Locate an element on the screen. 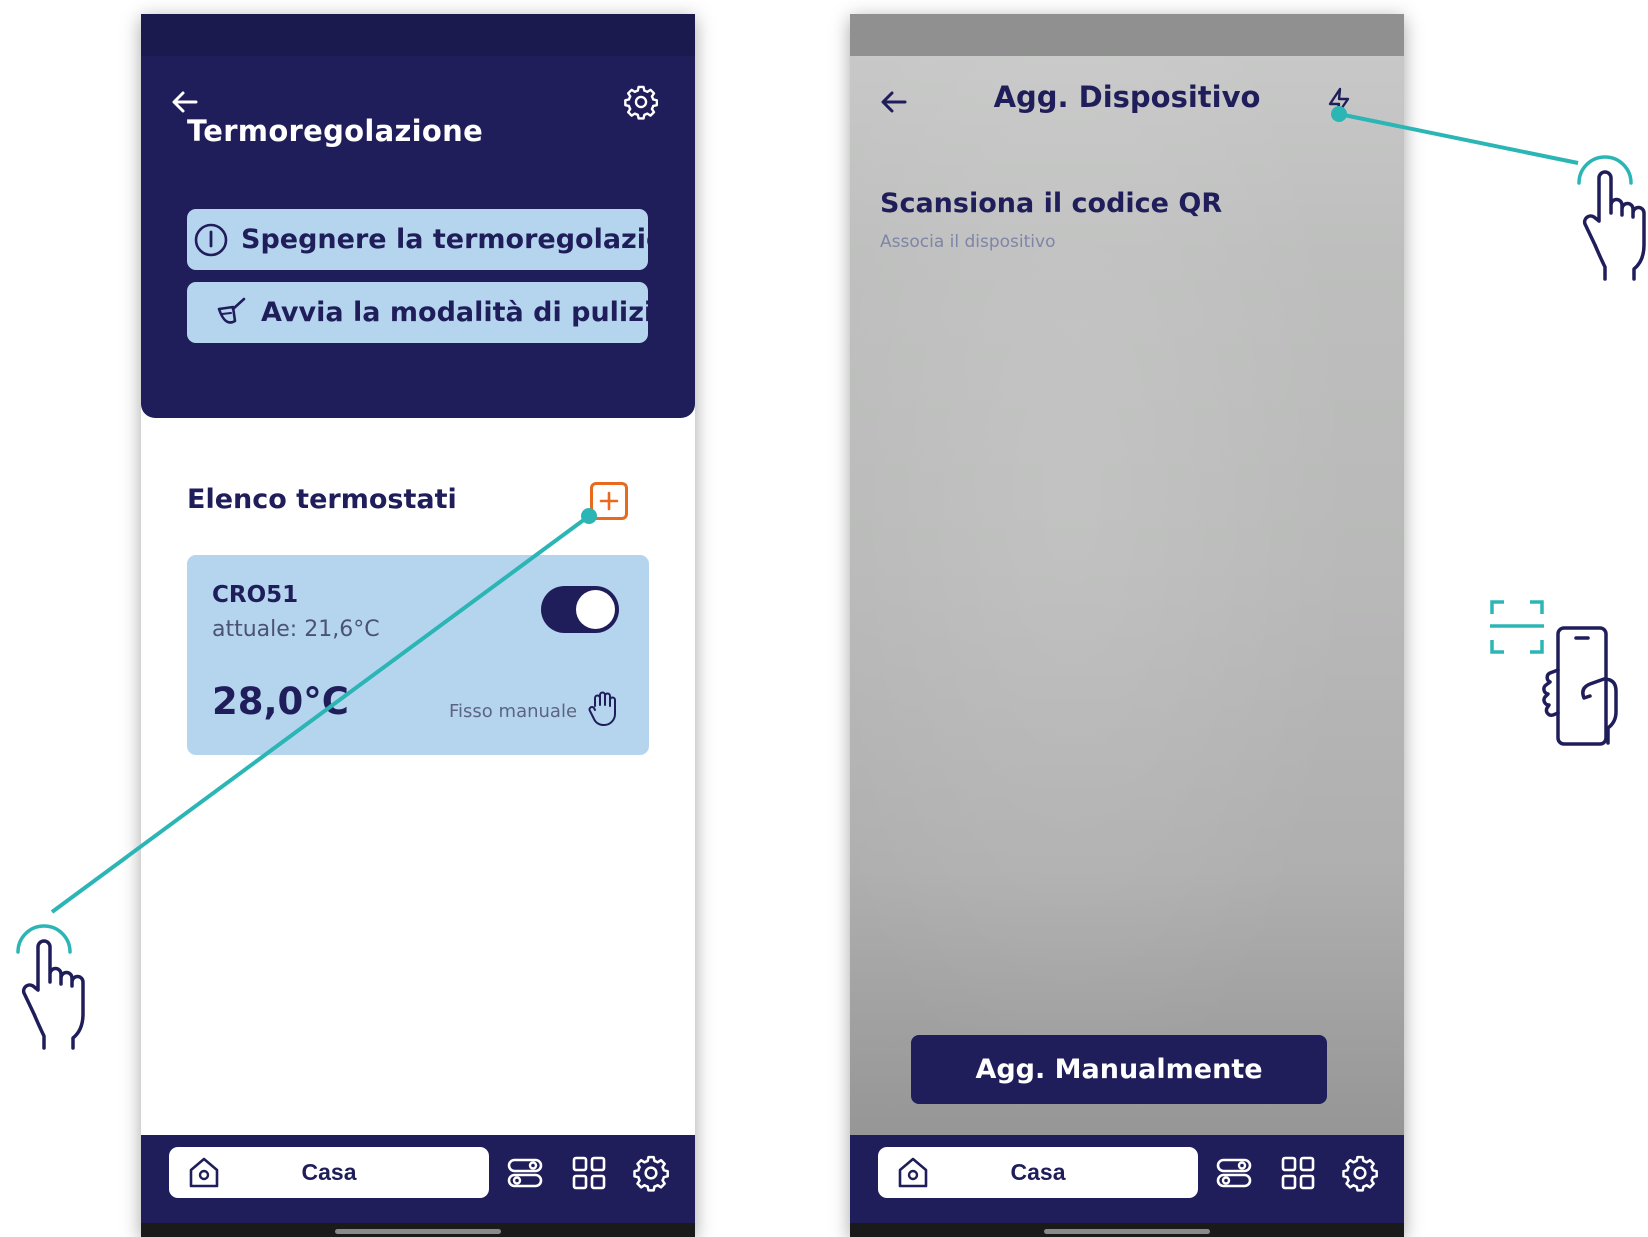 This screenshot has width=1648, height=1237. thermostat-toggle is located at coordinates (580, 609).